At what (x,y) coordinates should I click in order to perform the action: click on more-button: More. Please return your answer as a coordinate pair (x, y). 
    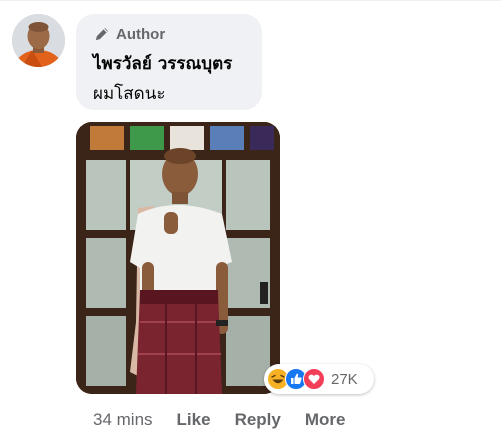
    Looking at the image, I should click on (325, 420).